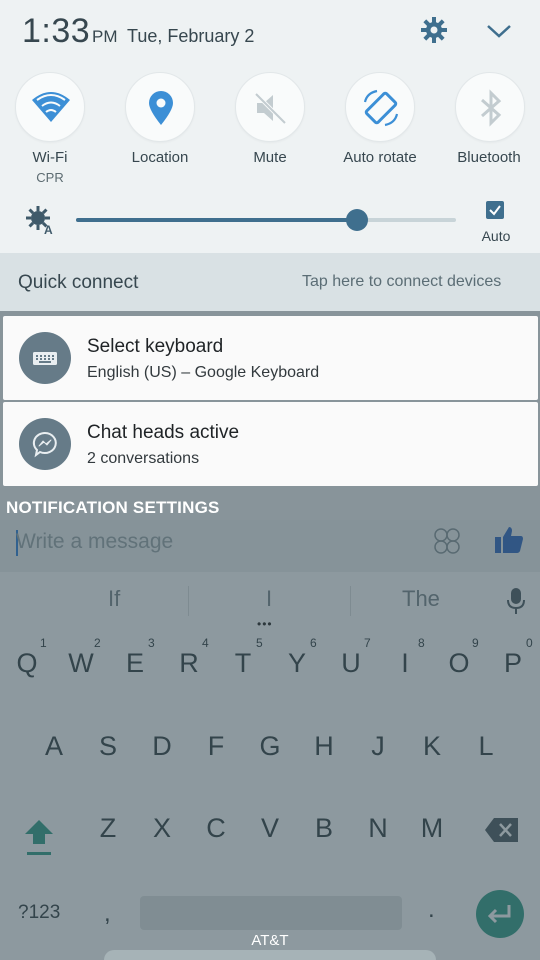 The image size is (540, 960). I want to click on location-label: Location, so click(160, 157).